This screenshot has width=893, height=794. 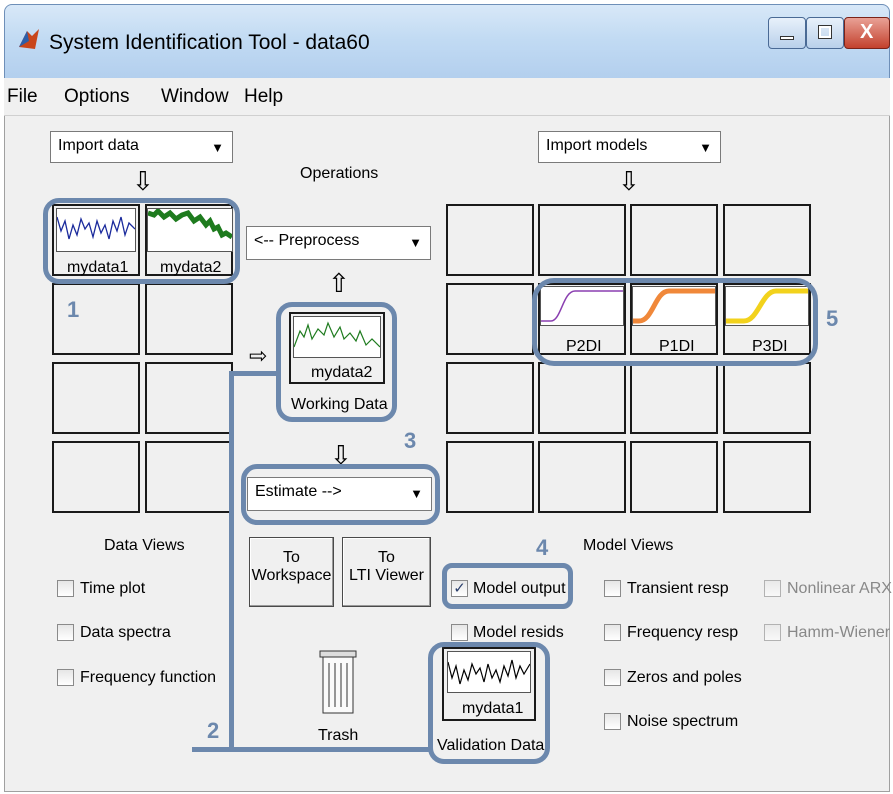 I want to click on to-workspace-button: To Workspace, so click(x=291, y=572).